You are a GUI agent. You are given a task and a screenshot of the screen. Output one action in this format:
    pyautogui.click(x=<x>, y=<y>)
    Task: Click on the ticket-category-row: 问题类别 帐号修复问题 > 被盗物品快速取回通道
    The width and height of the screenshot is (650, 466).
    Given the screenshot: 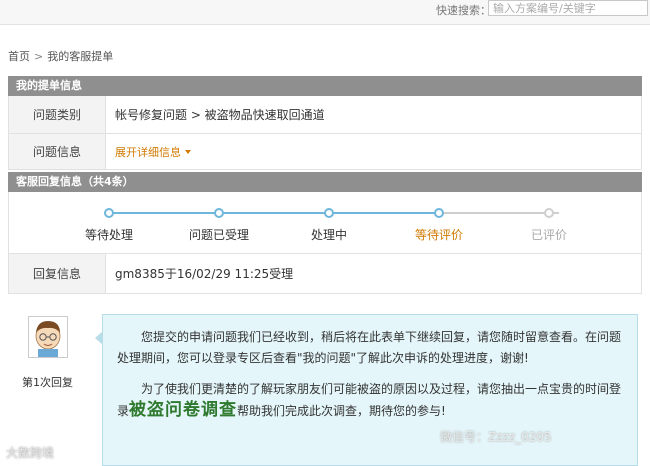 What is the action you would take?
    pyautogui.click(x=325, y=115)
    